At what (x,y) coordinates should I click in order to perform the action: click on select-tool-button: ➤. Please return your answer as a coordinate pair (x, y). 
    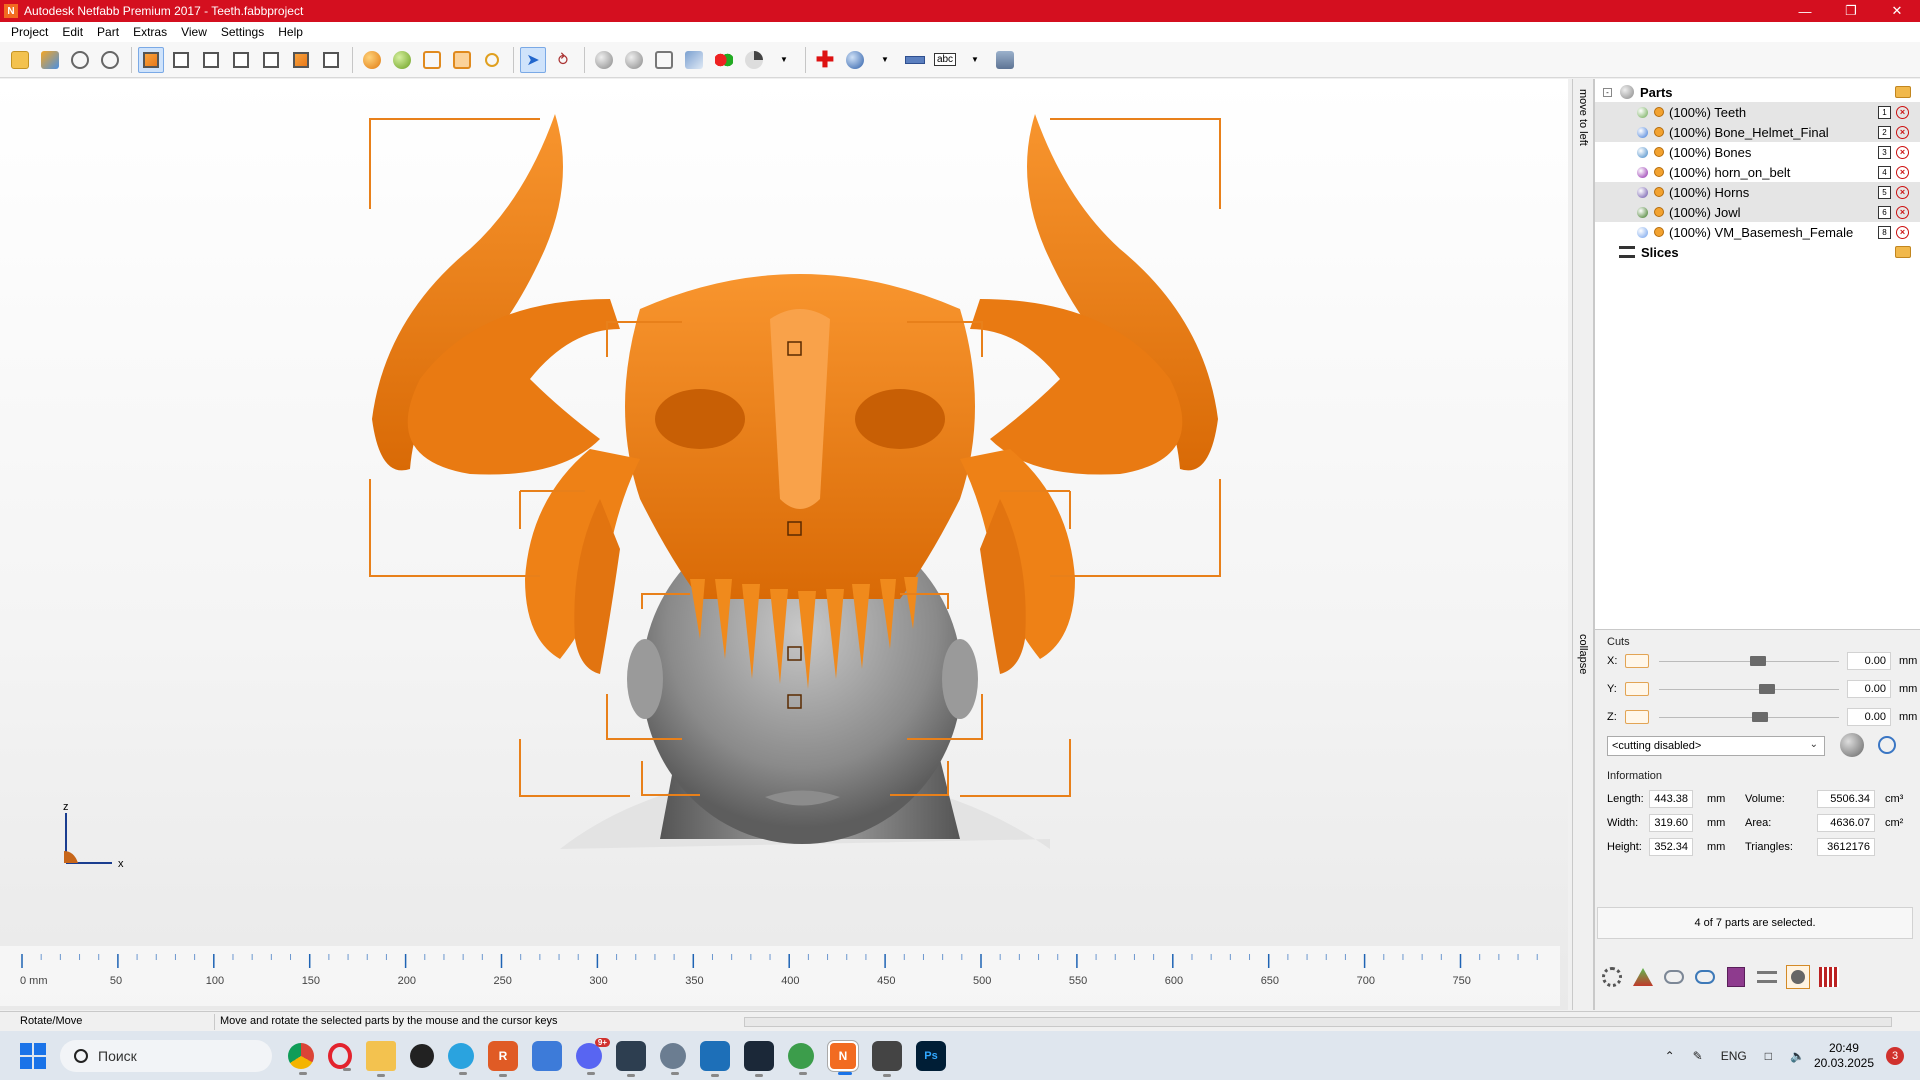
    Looking at the image, I should click on (533, 59).